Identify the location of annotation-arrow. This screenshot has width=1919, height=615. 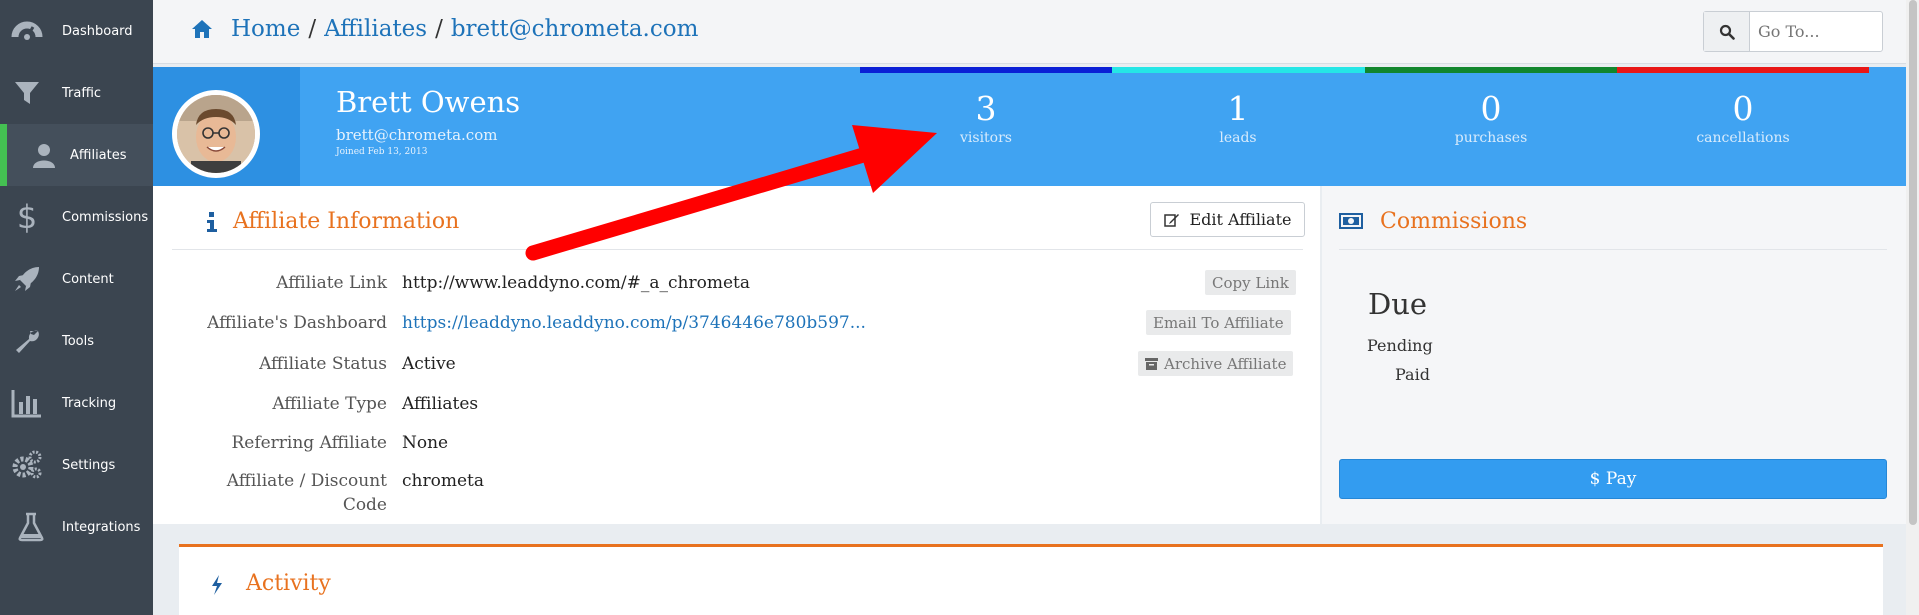
(731, 193).